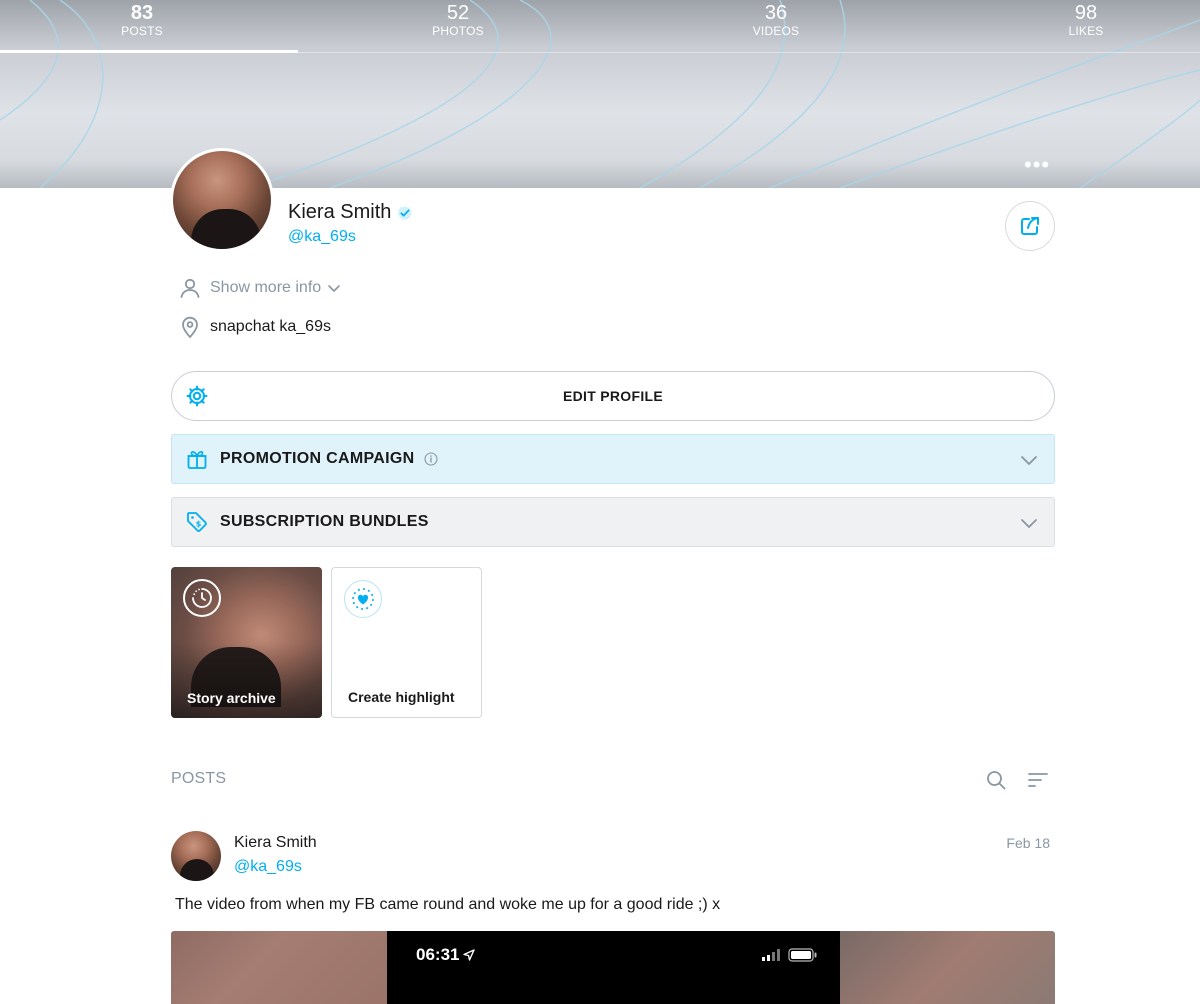 This screenshot has height=1004, width=1200. I want to click on verified-badge-icon, so click(405, 212).